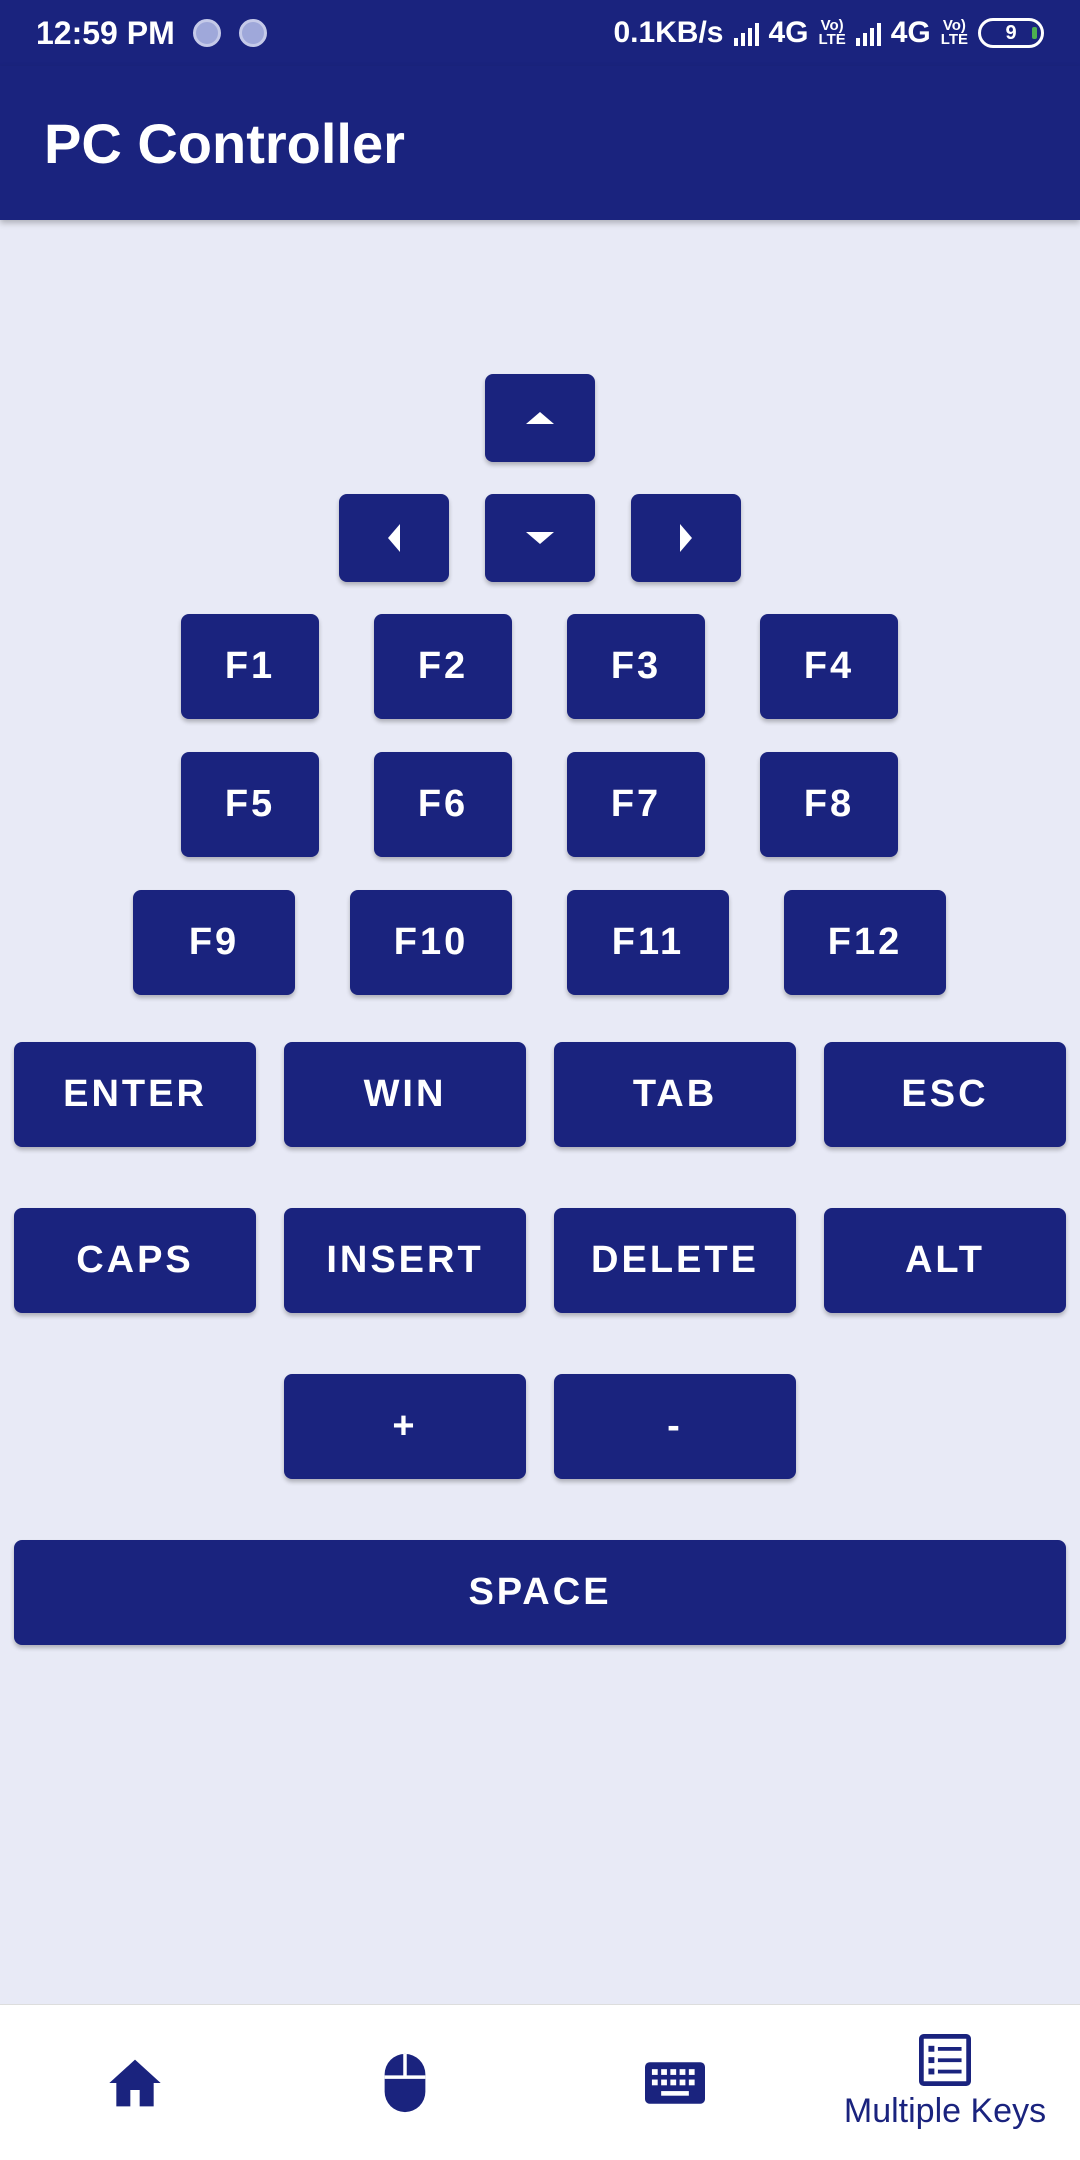  I want to click on nav-home, so click(135, 2082).